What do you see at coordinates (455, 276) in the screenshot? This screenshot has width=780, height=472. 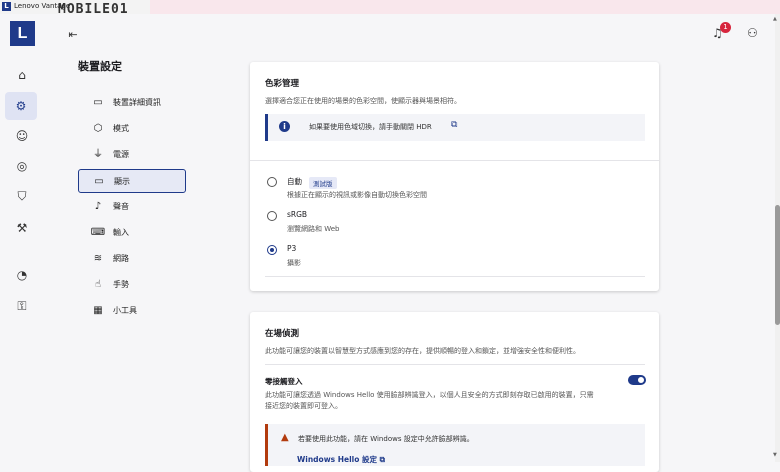 I see `option-divider` at bounding box center [455, 276].